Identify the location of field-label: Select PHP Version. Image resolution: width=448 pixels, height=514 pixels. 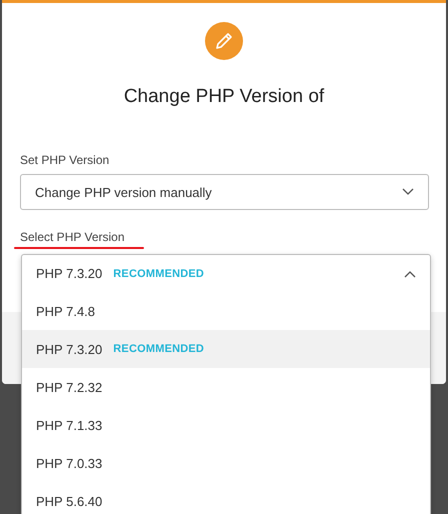
(72, 237).